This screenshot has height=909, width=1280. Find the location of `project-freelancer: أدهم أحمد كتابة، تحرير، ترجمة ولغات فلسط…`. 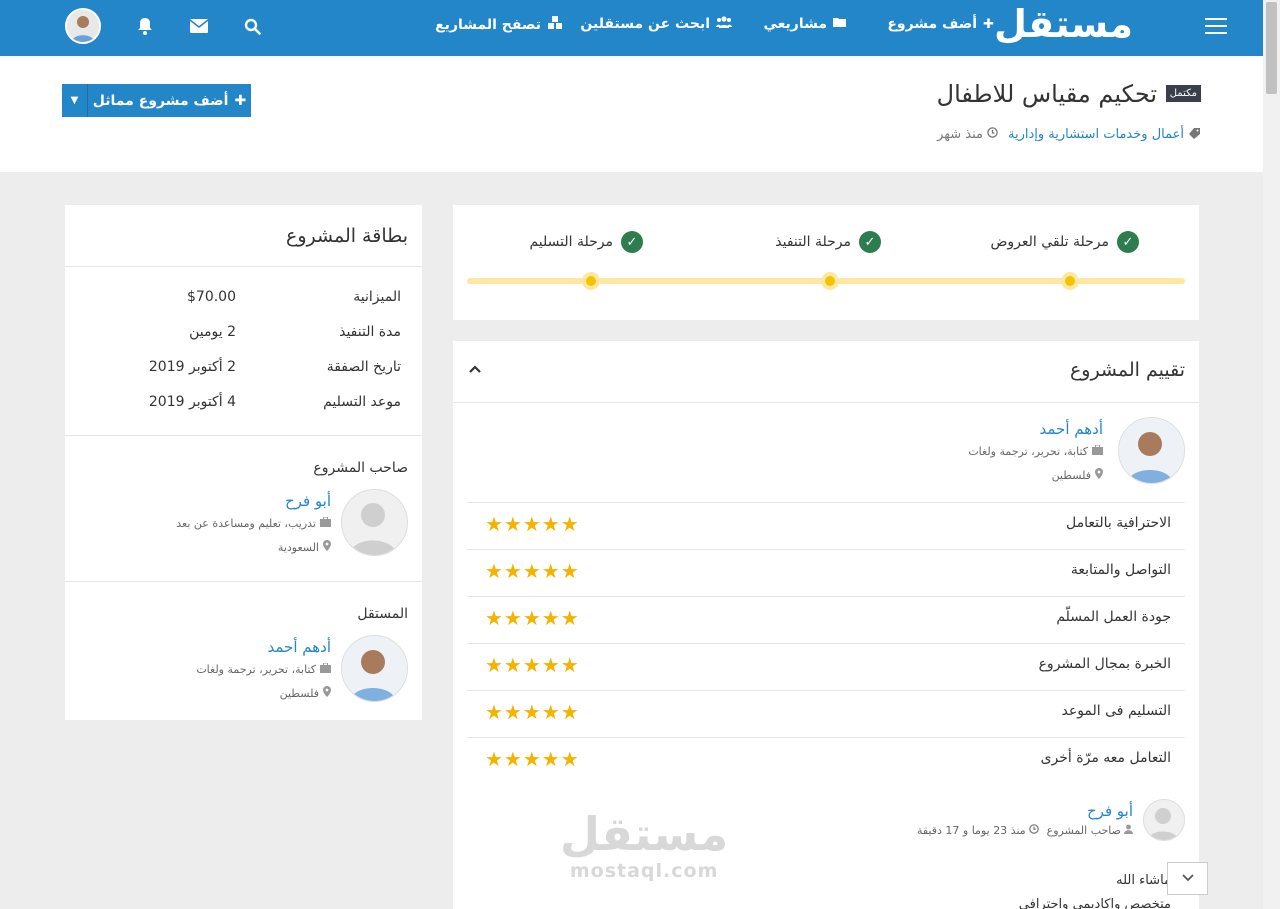

project-freelancer: أدهم أحمد كتابة، تحرير، ترجمة ولغات فلسط… is located at coordinates (243, 670).